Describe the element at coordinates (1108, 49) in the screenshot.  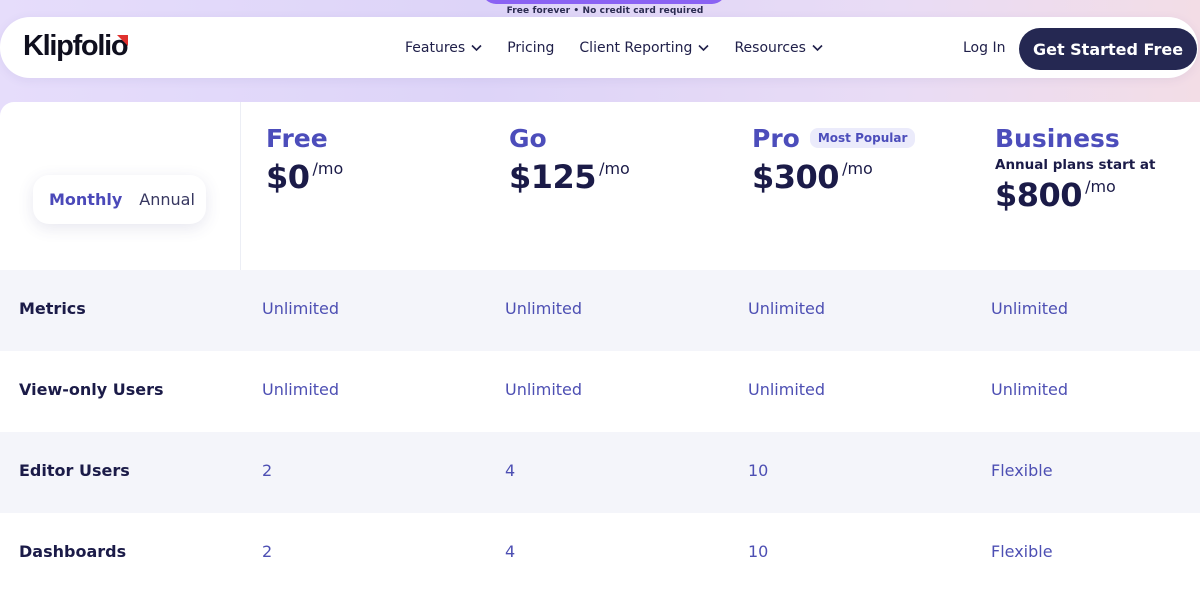
I see `get-started-button: Get Started Free` at that location.